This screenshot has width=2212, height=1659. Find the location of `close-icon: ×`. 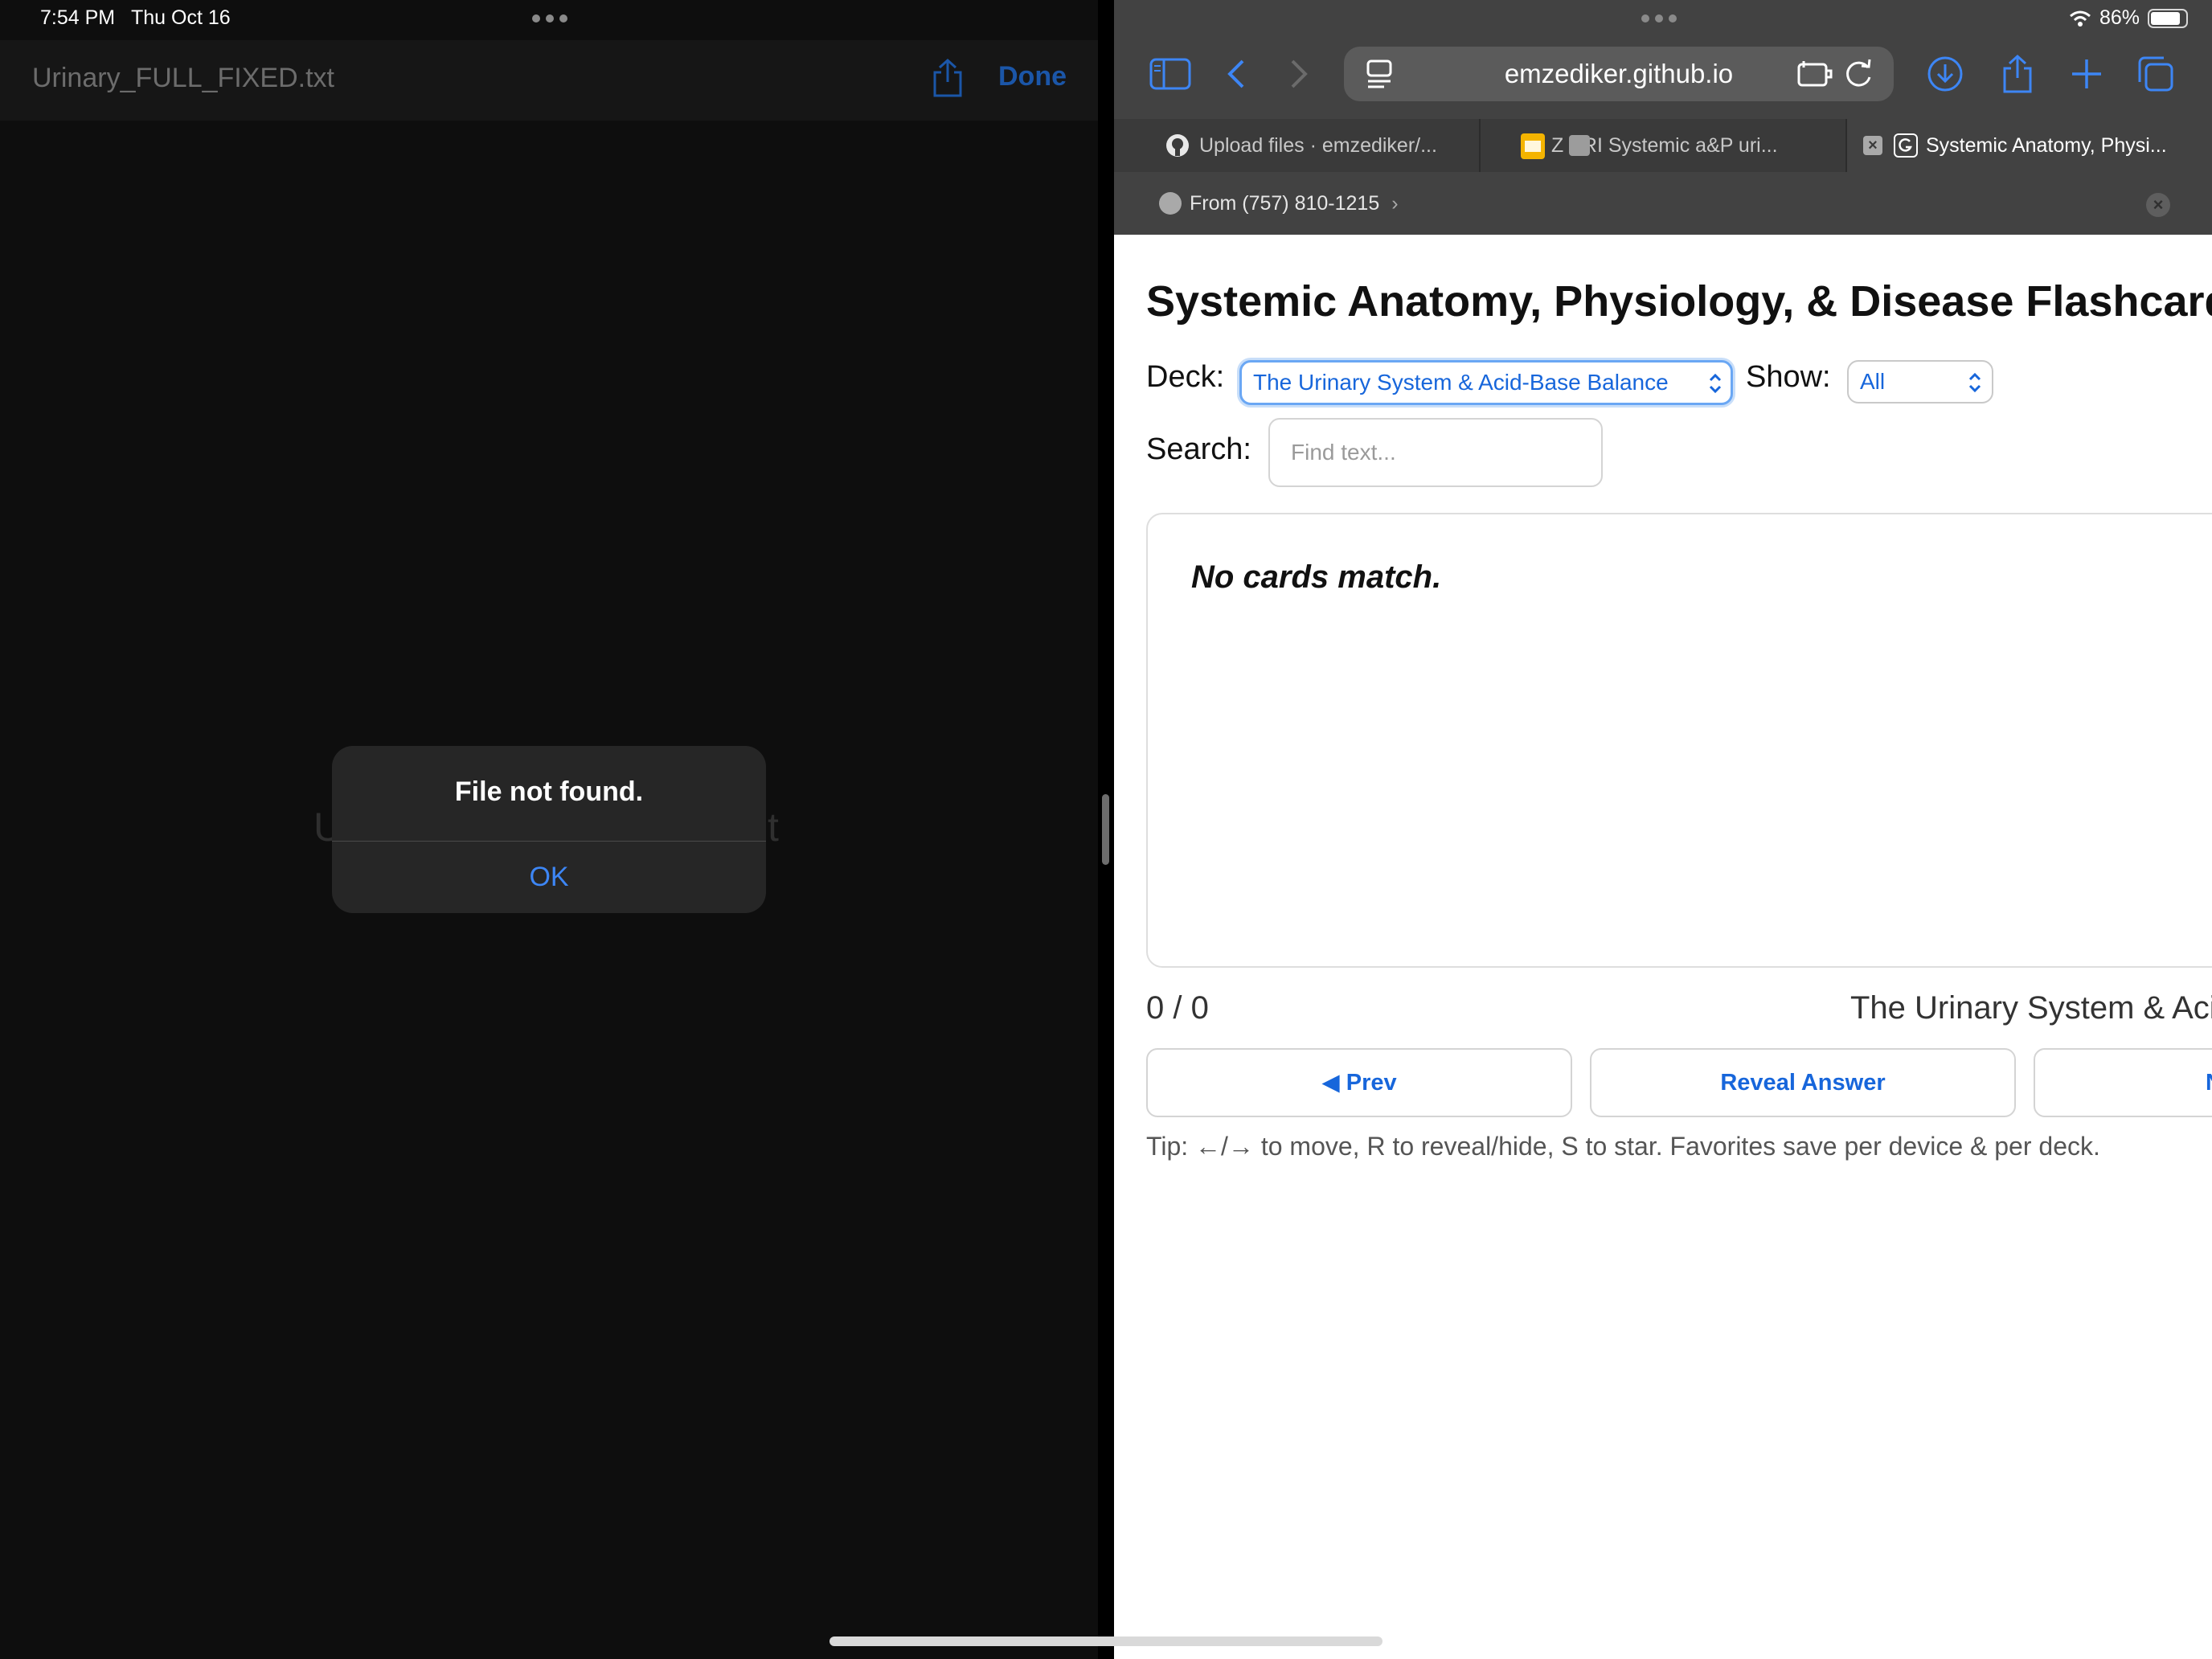

close-icon: × is located at coordinates (2158, 205).